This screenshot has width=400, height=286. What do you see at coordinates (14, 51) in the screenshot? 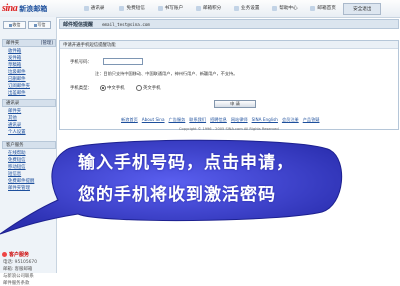
I see `folders-item: 收件箱` at bounding box center [14, 51].